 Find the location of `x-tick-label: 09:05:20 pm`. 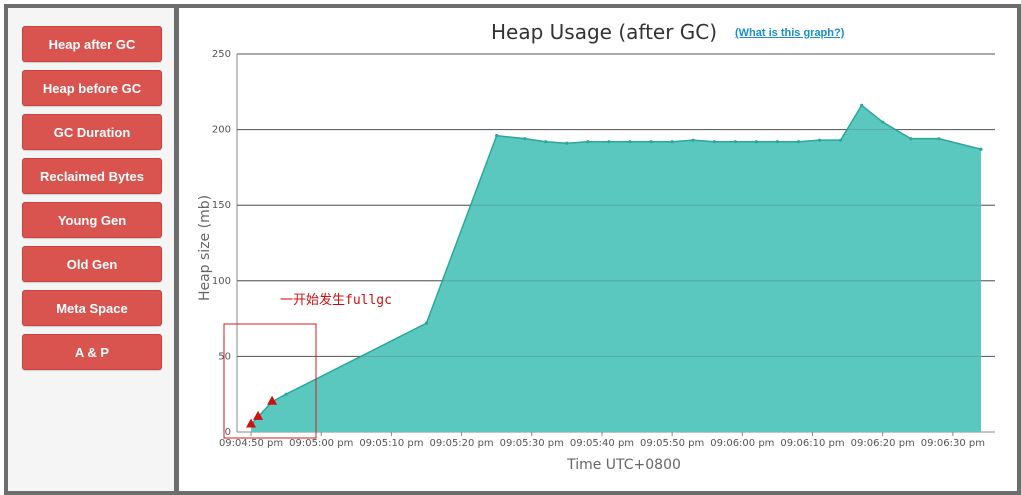

x-tick-label: 09:05:20 pm is located at coordinates (461, 443).